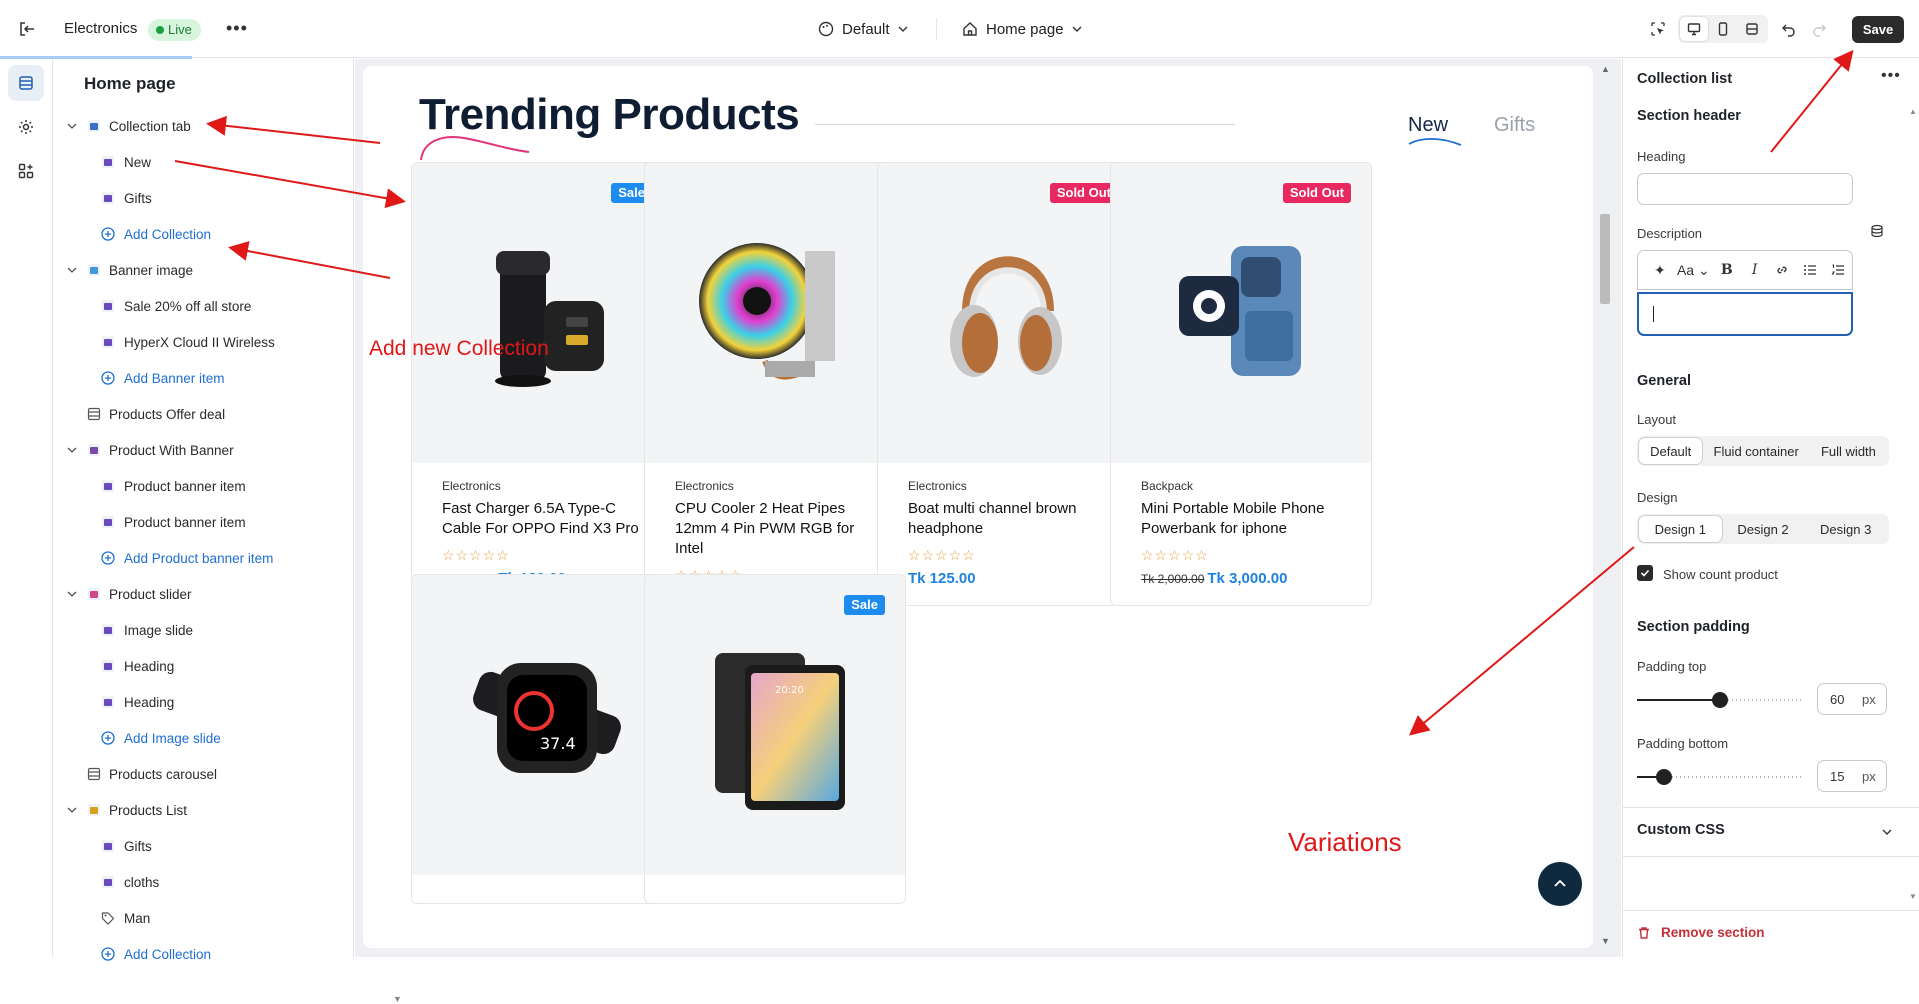 Image resolution: width=1919 pixels, height=1004 pixels. I want to click on numbered-list-icon, so click(1838, 270).